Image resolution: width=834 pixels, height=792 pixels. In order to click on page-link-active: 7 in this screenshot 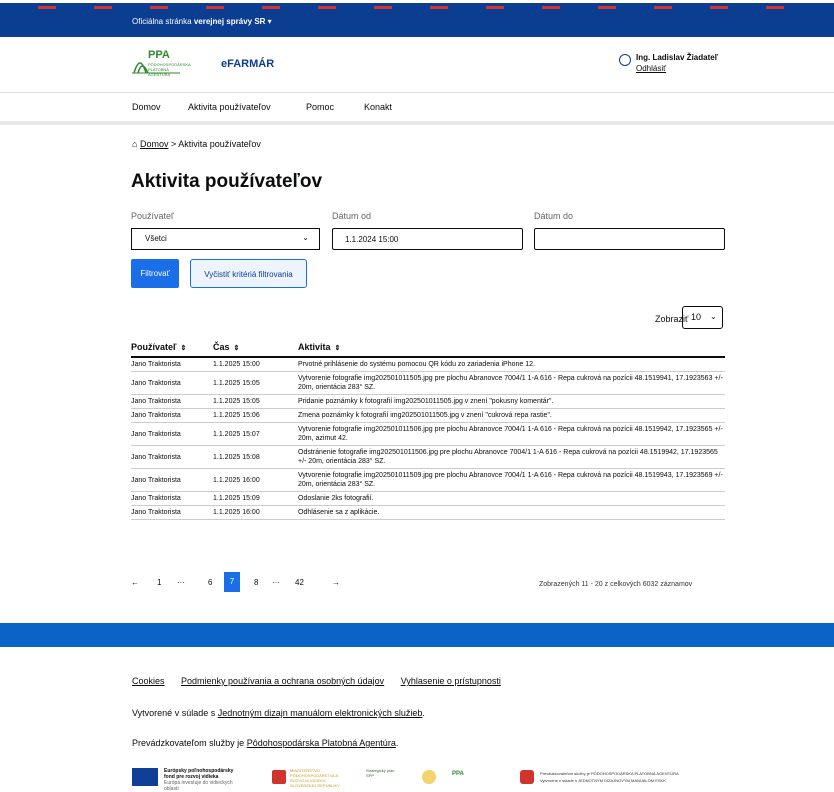, I will do `click(232, 582)`.